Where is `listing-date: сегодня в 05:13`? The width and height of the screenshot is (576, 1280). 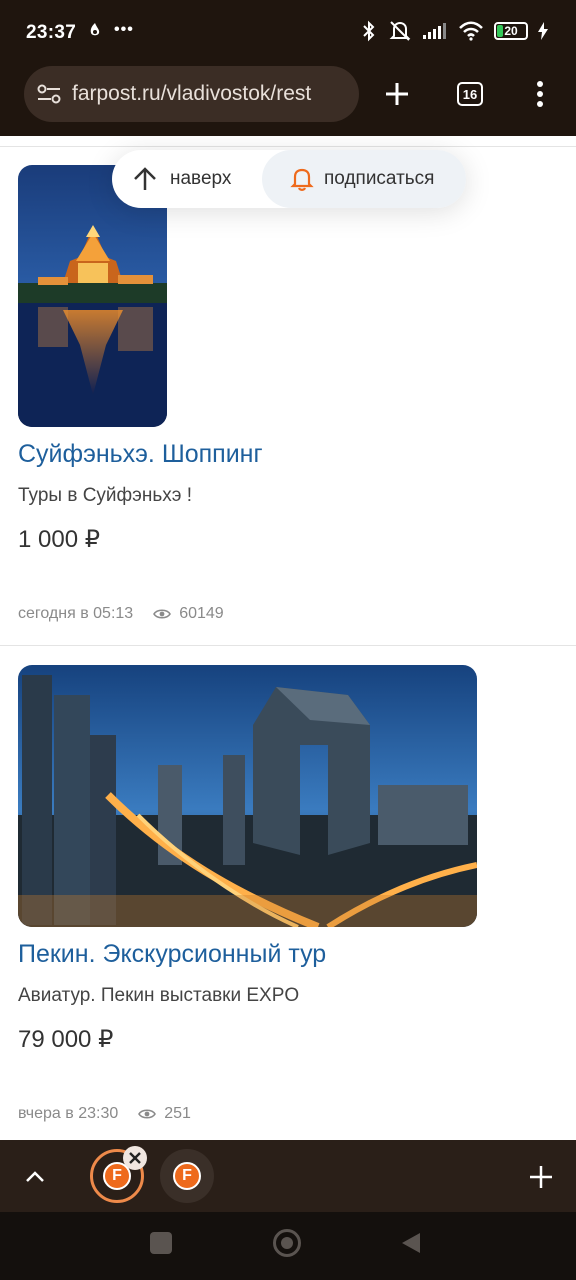 listing-date: сегодня в 05:13 is located at coordinates (76, 613).